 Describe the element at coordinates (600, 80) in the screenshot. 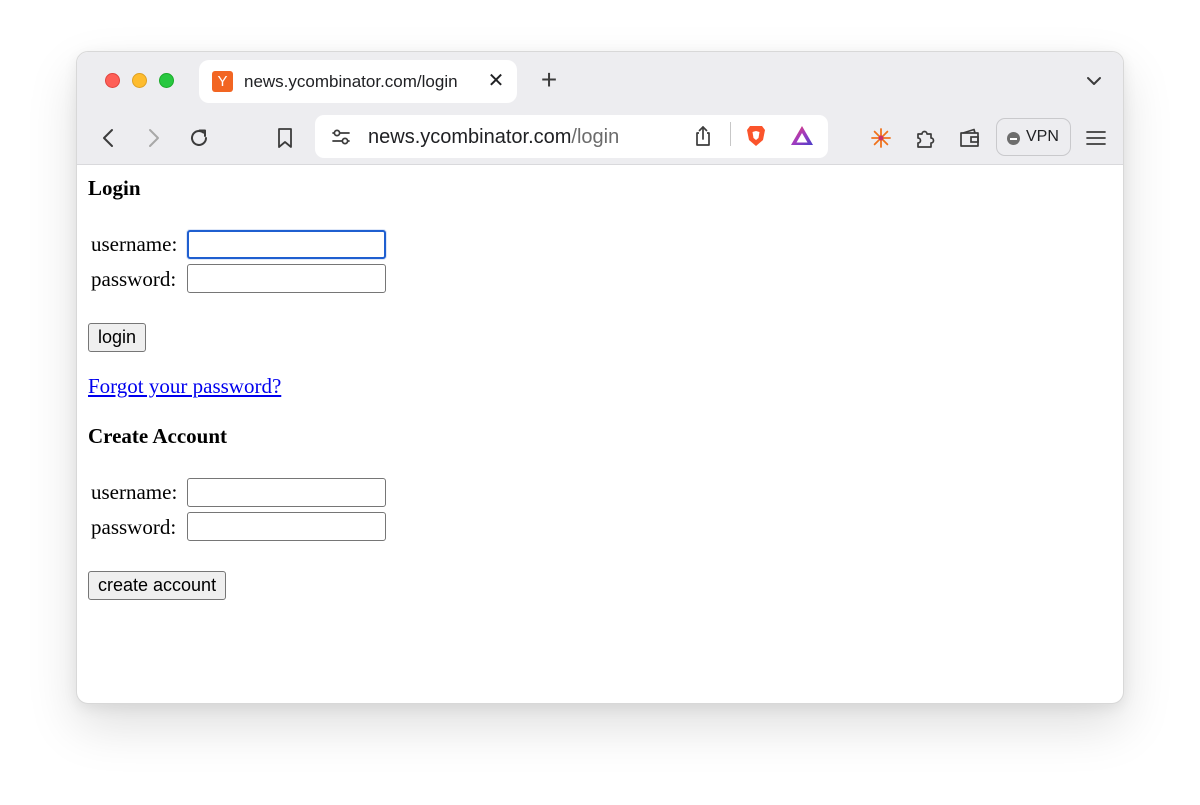

I see `tab-strip: Y news.ycombinator.com/login ✕ +` at that location.